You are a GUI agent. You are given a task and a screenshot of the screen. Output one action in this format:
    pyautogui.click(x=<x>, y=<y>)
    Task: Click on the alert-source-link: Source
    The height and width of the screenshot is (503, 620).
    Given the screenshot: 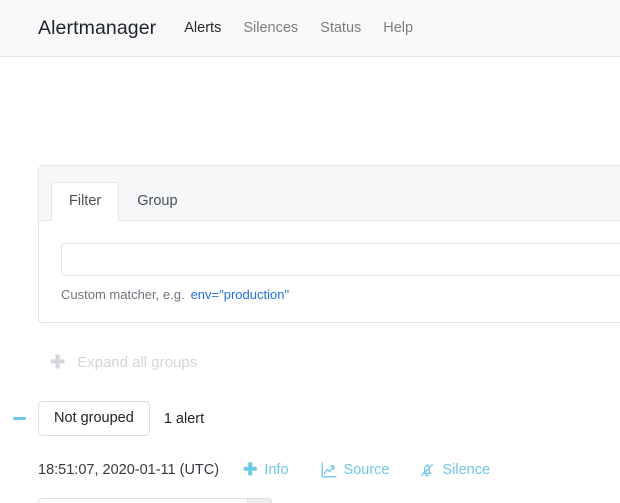 What is the action you would take?
    pyautogui.click(x=355, y=469)
    